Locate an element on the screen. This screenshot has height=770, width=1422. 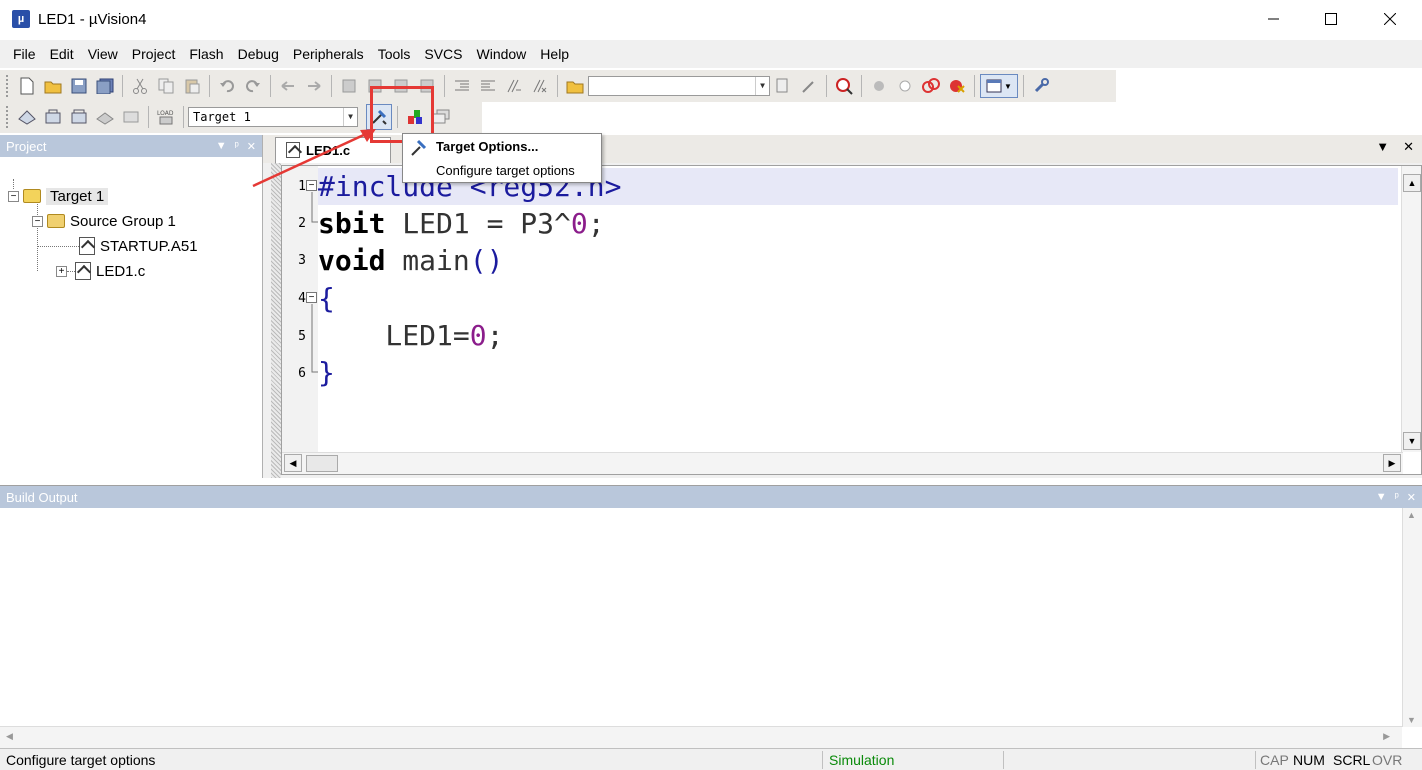
scroll-down-icon: ▼ is located at coordinates (1411, 720).